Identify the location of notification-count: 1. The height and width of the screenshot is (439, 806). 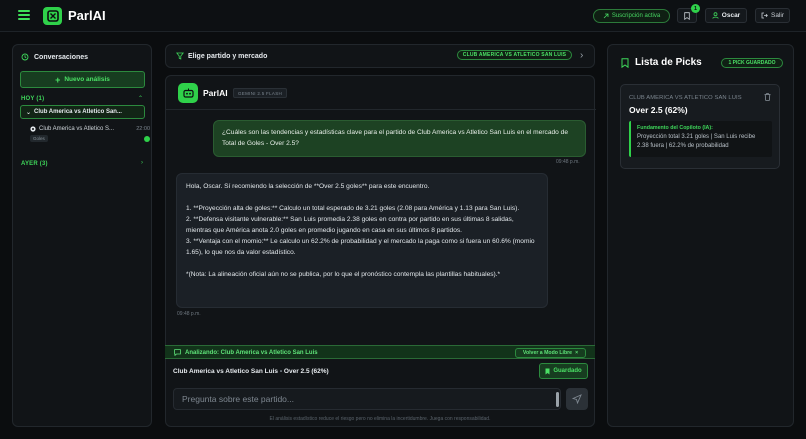
(695, 8).